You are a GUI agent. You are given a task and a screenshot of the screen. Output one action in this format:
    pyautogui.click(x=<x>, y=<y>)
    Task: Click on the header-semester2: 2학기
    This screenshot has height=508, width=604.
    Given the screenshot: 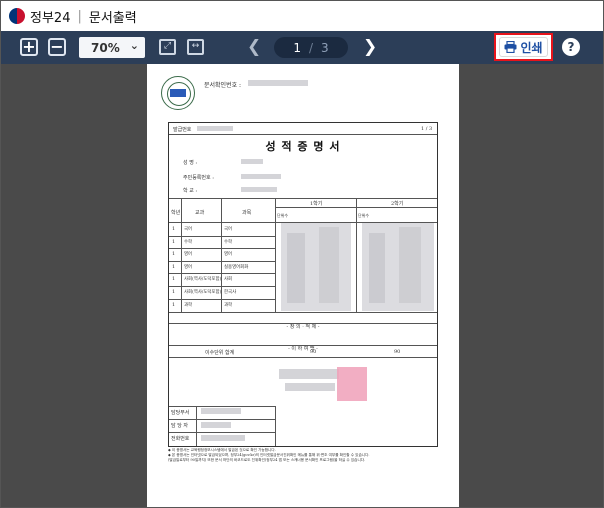 What is the action you would take?
    pyautogui.click(x=397, y=204)
    